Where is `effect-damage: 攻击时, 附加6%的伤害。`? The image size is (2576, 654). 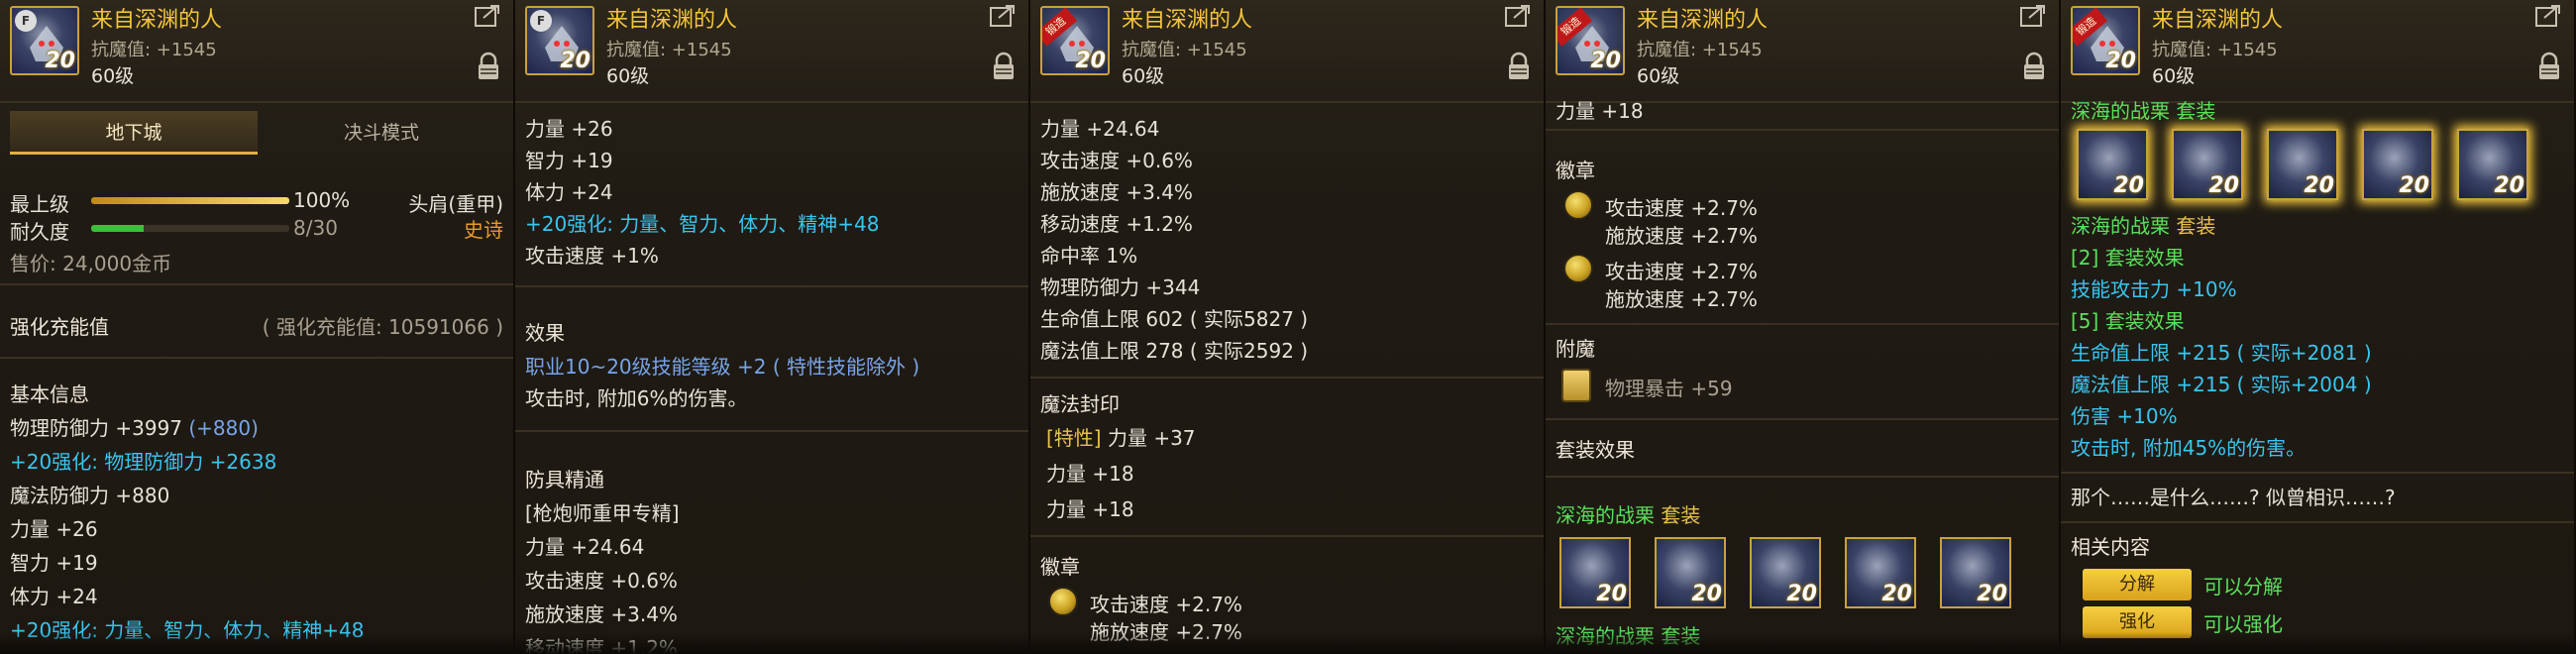 effect-damage: 攻击时, 附加6%的伤害。 is located at coordinates (636, 398).